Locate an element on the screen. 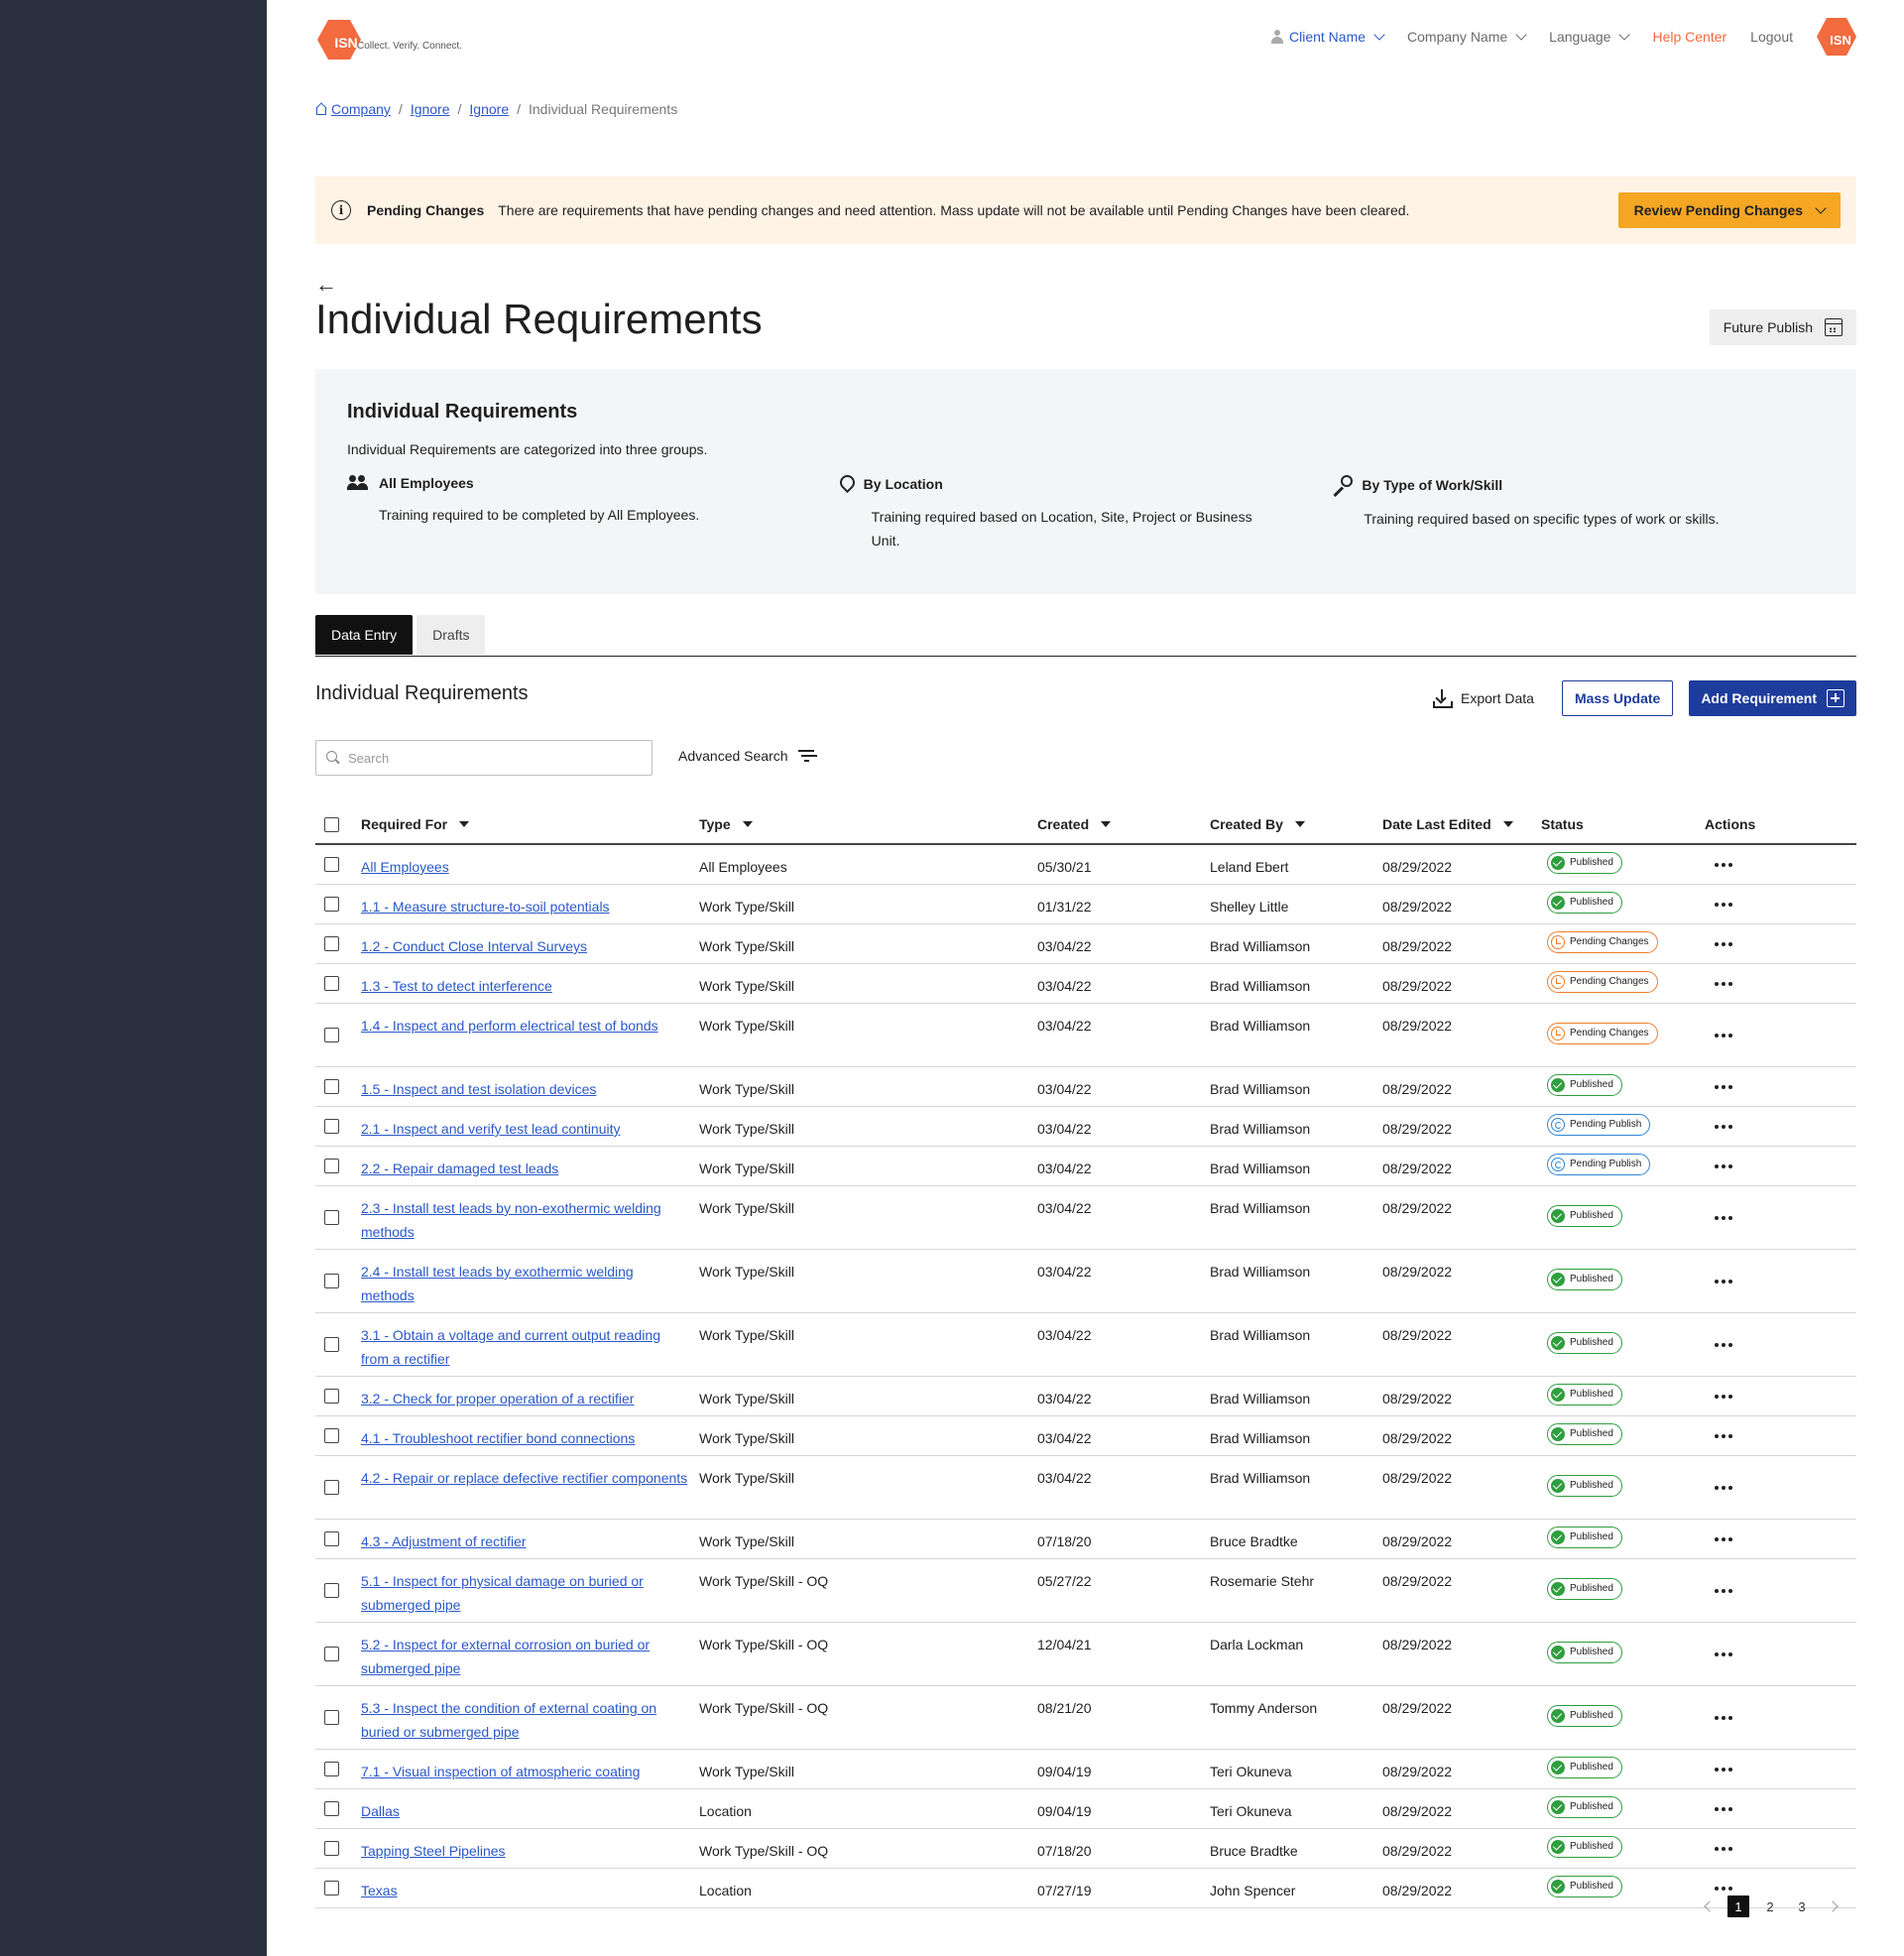 Image resolution: width=1904 pixels, height=1956 pixels. page-2-button: 2 is located at coordinates (1770, 1906).